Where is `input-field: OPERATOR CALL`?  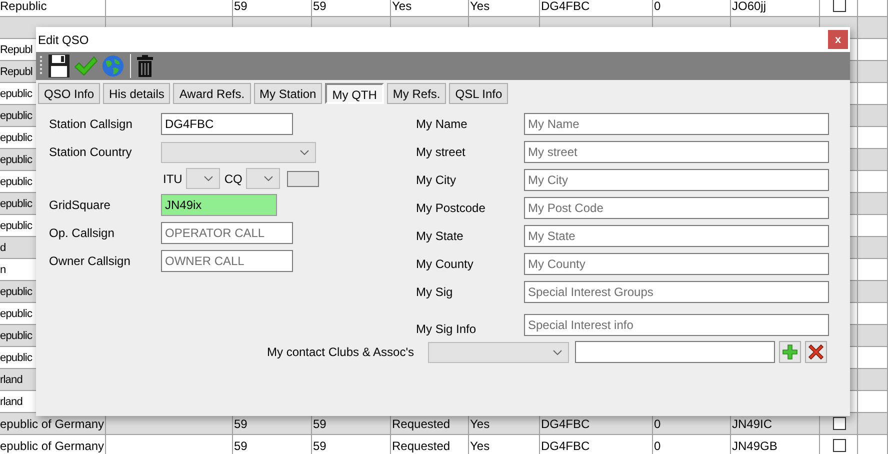 input-field: OPERATOR CALL is located at coordinates (227, 233).